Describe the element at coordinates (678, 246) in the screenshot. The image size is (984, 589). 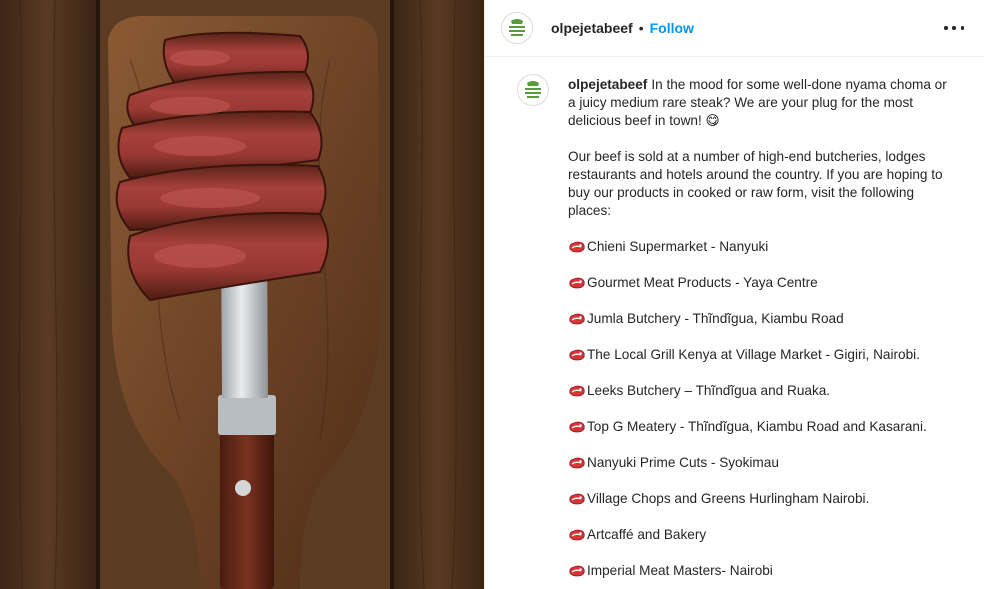
I see `place-name: Chieni Supermarket - Nanyuki` at that location.